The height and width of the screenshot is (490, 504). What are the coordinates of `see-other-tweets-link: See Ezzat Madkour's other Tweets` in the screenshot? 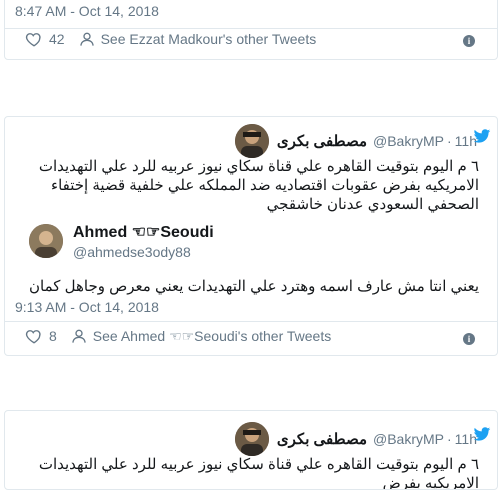 It's located at (209, 39).